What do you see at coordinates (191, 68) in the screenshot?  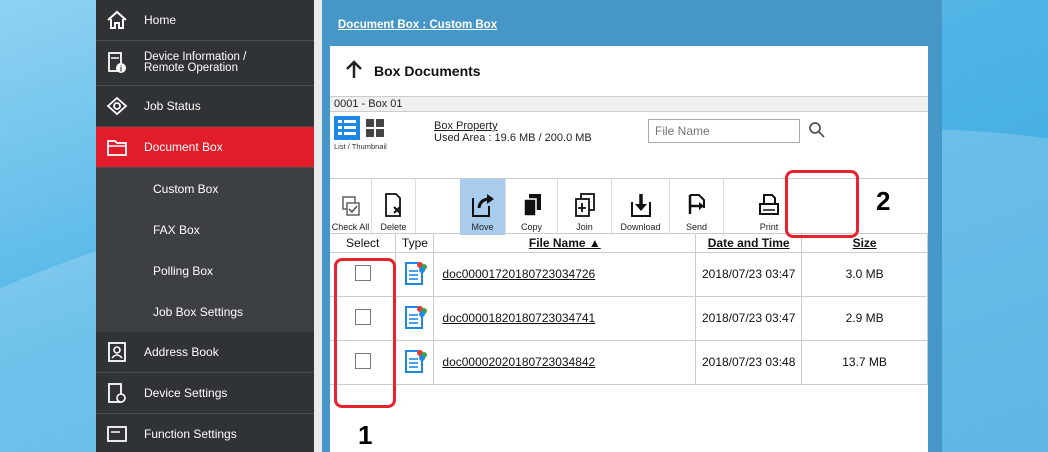 I see `sidebar-item-label-line2: Remote Operation` at bounding box center [191, 68].